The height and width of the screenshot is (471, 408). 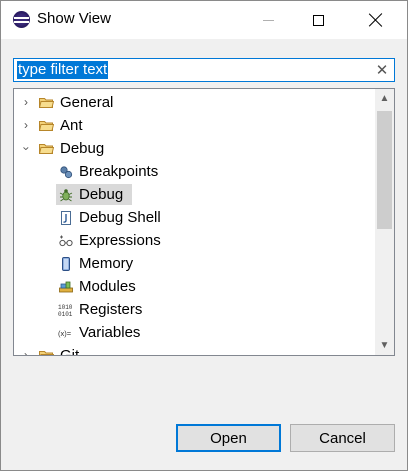 I want to click on tree-item-memory: Memory, so click(x=194, y=263).